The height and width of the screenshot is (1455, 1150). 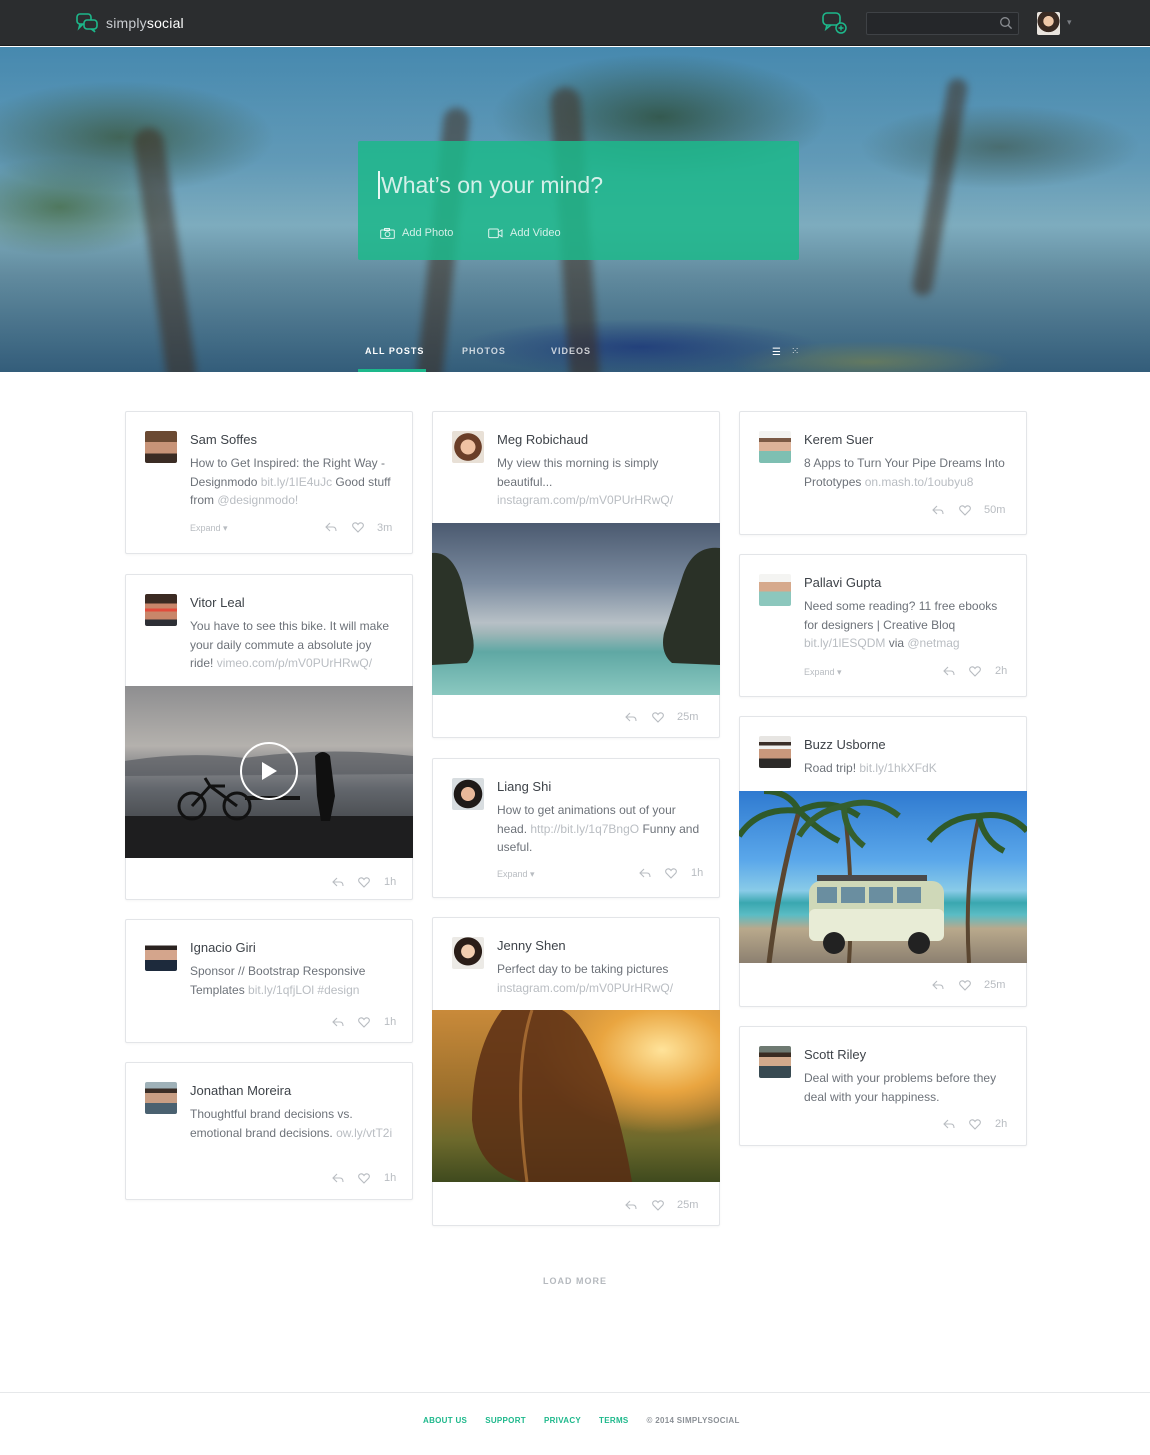 I want to click on post-link: bit.ly/1qfjLOl #design, so click(x=303, y=990).